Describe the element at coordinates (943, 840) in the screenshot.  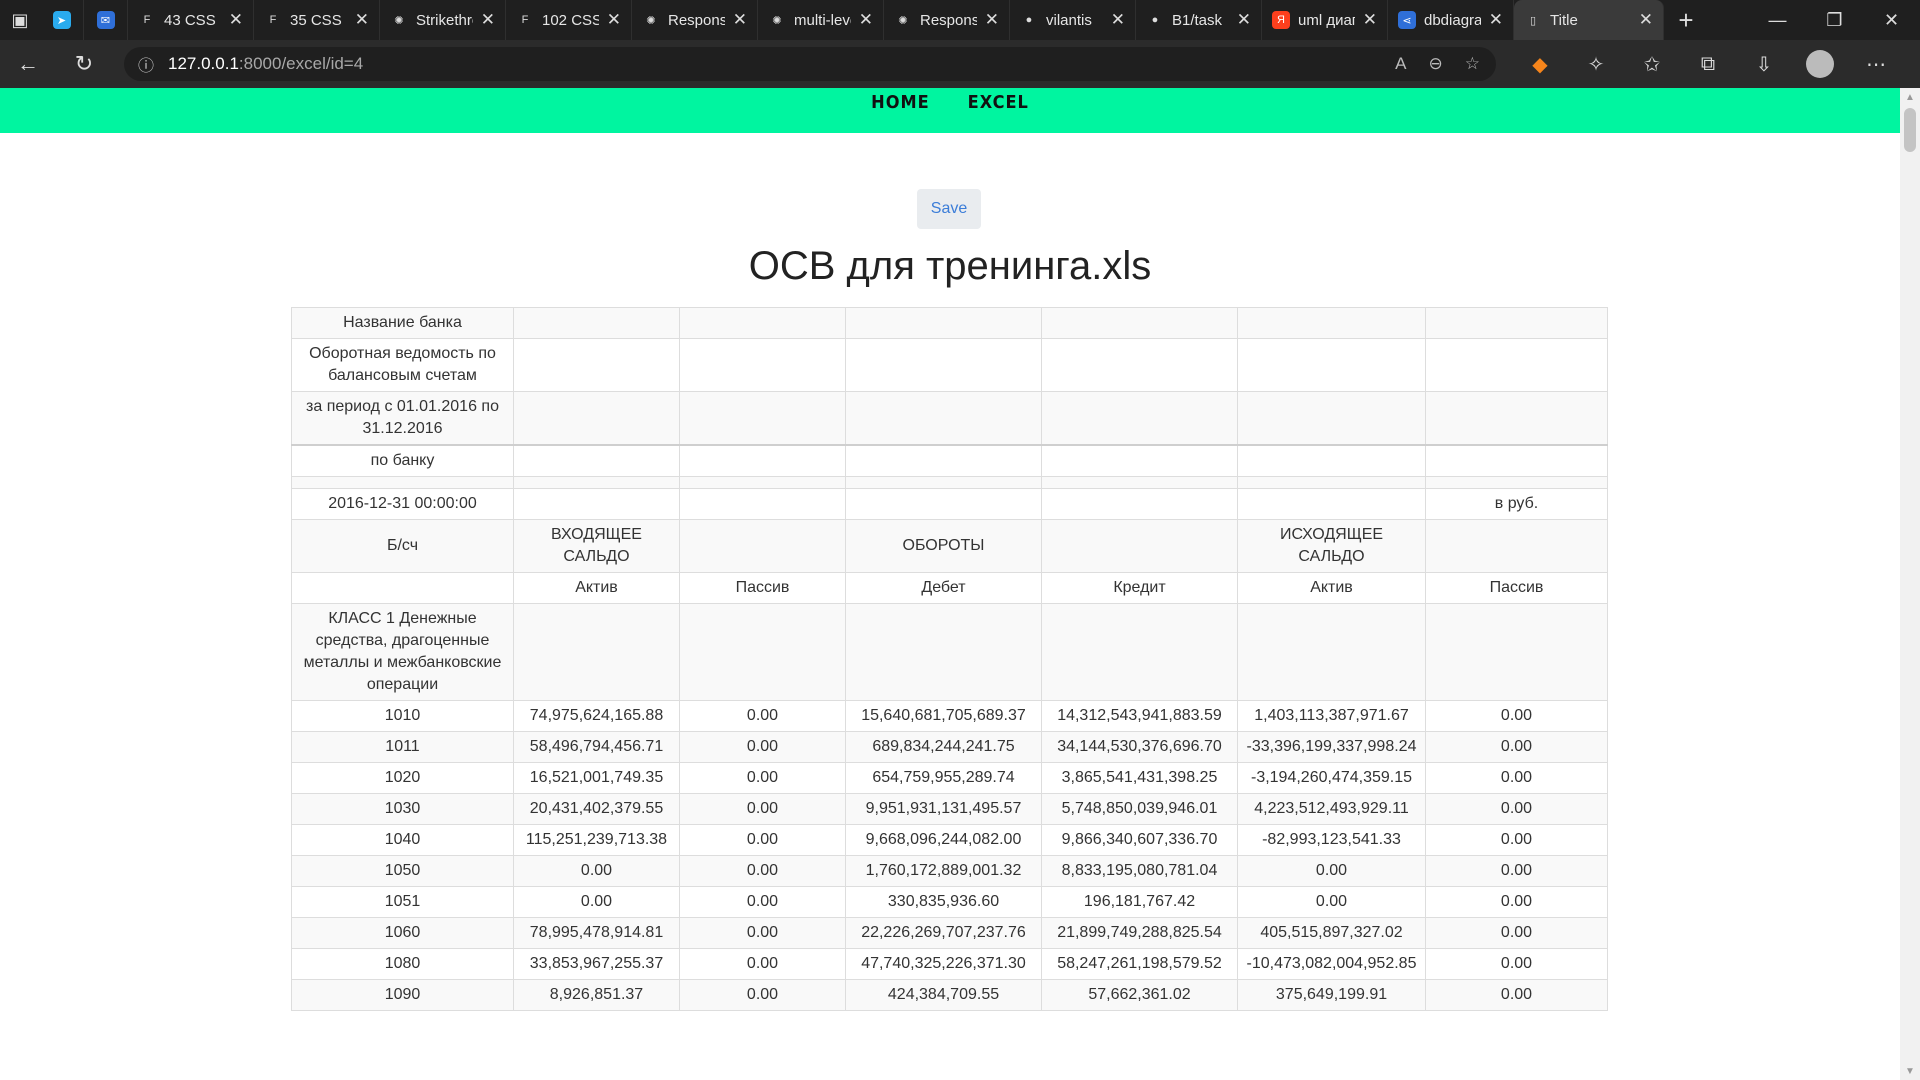
I see `table-cell: 9,668,096,244,082.00` at that location.